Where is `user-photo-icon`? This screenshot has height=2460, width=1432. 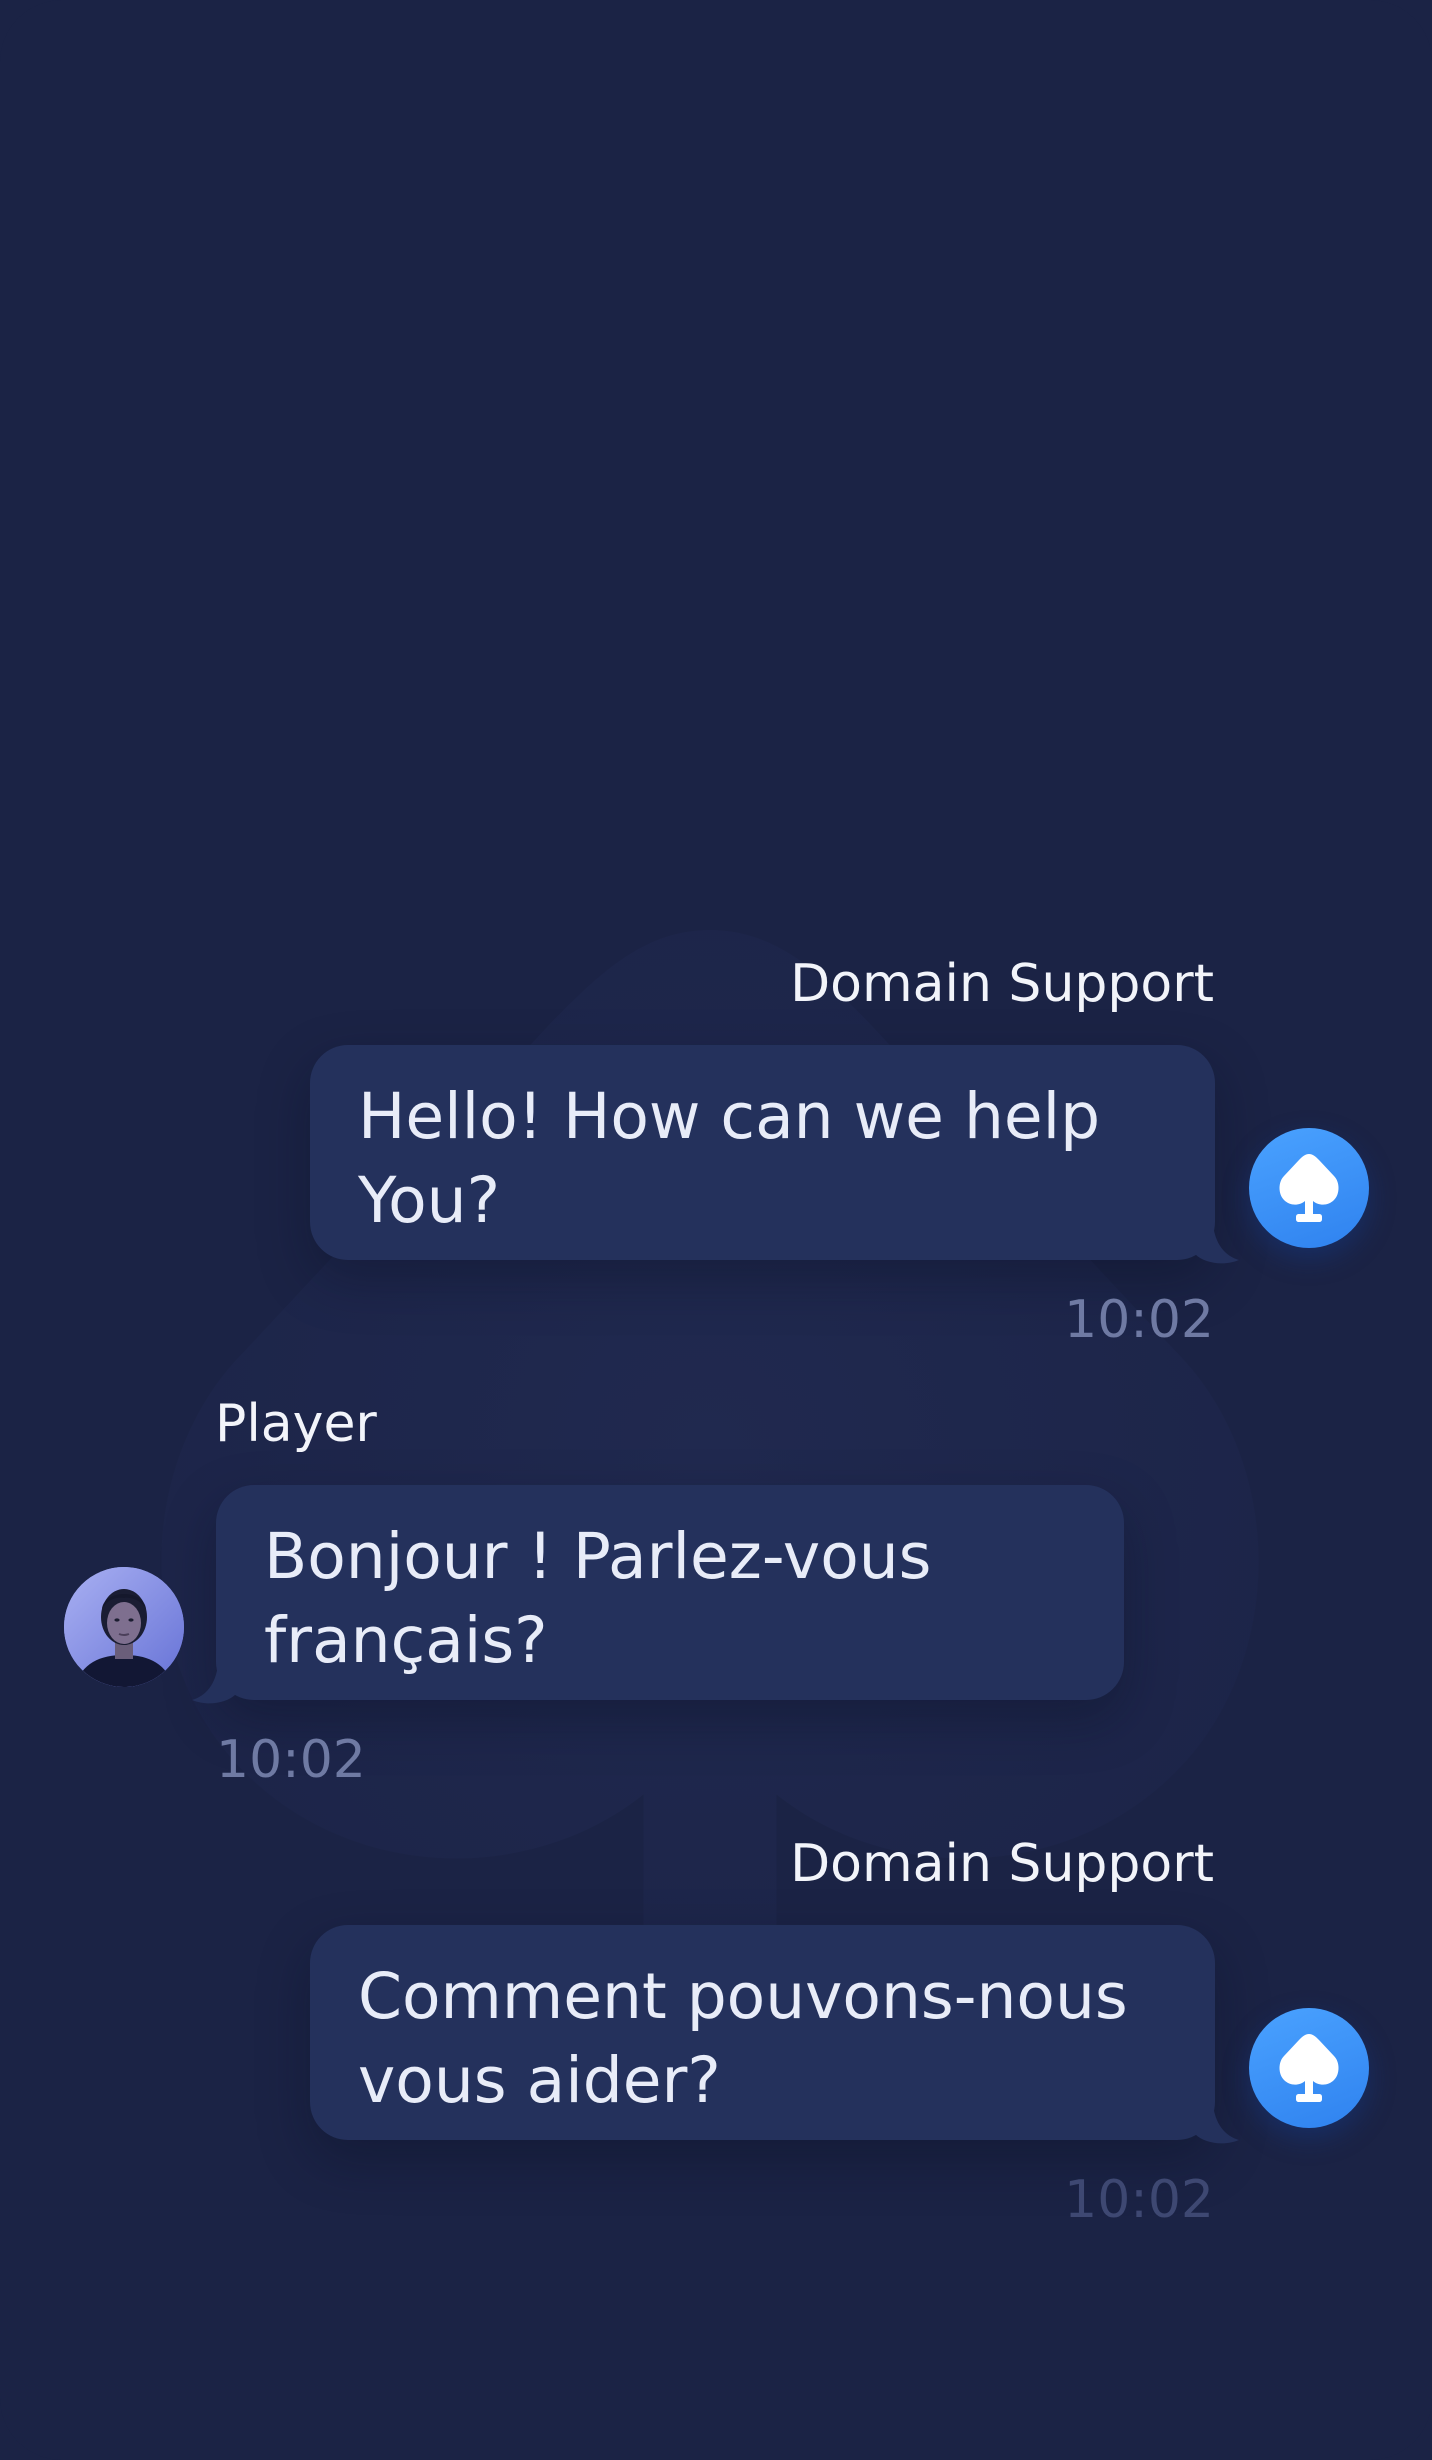
user-photo-icon is located at coordinates (124, 1627).